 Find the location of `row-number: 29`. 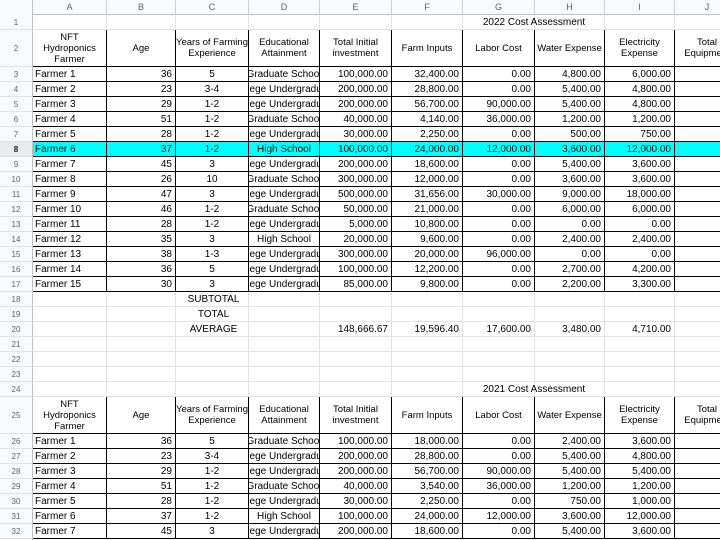

row-number: 29 is located at coordinates (16, 486).